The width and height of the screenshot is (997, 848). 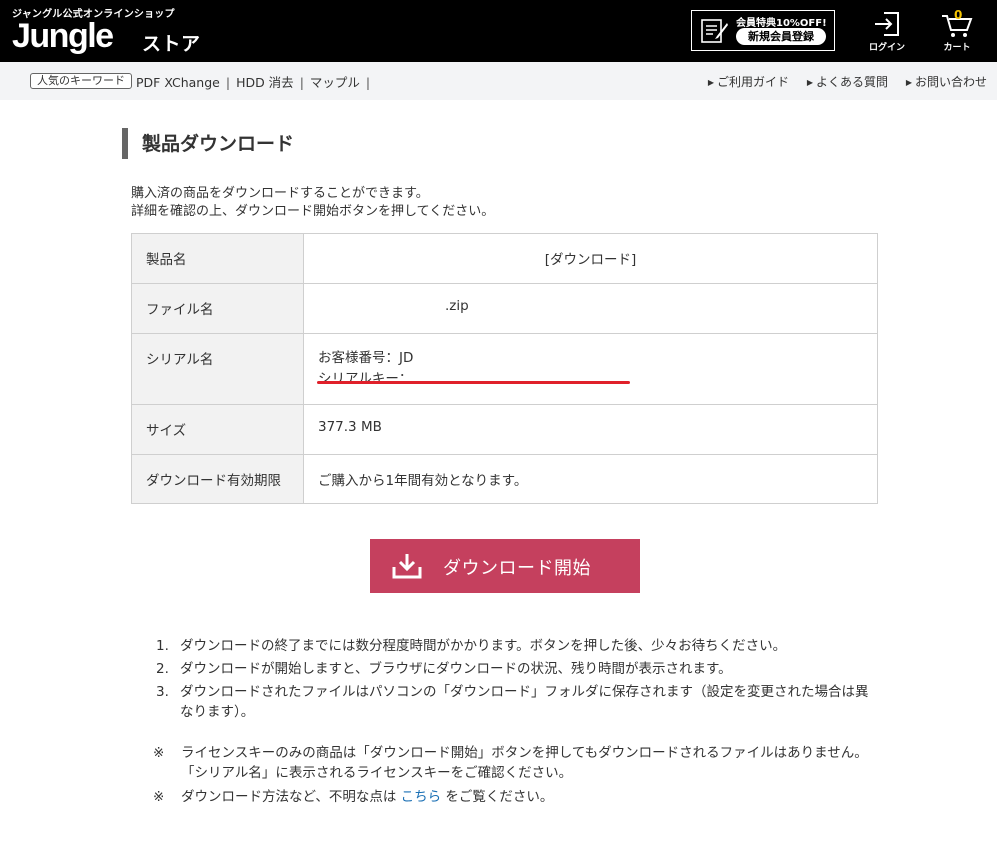 I want to click on help-here-link: こちら, so click(x=421, y=797).